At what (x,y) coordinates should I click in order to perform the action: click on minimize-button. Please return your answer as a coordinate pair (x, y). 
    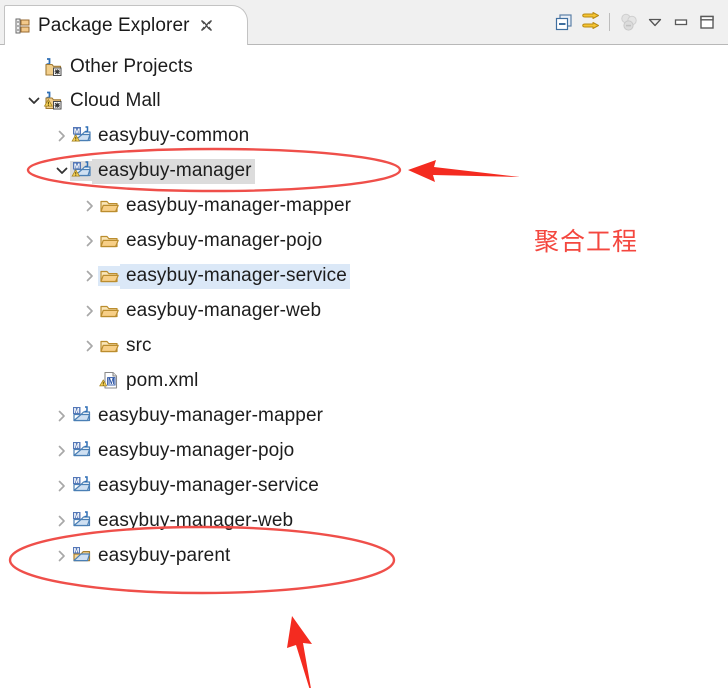
    Looking at the image, I should click on (681, 22).